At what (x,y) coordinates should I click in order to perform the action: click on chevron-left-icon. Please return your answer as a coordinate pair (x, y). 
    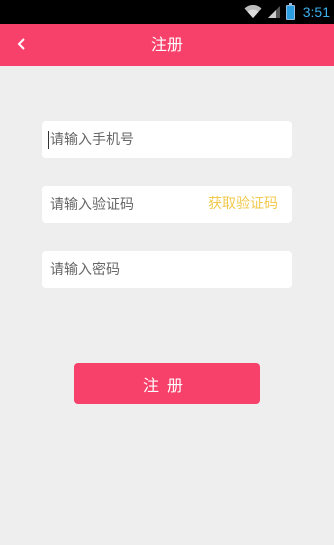
    Looking at the image, I should click on (21, 44).